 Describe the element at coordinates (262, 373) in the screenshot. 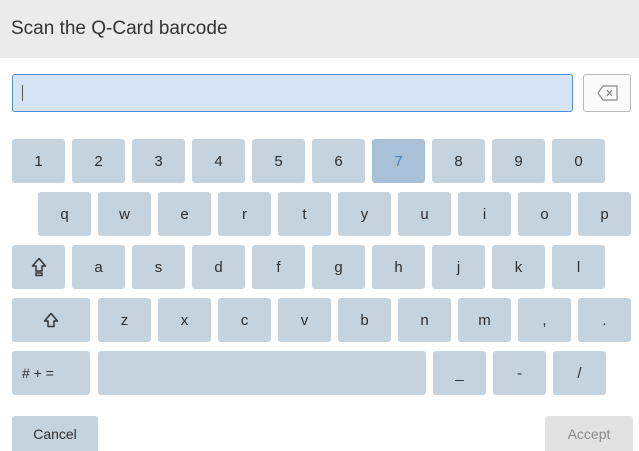

I see `space-bar` at that location.